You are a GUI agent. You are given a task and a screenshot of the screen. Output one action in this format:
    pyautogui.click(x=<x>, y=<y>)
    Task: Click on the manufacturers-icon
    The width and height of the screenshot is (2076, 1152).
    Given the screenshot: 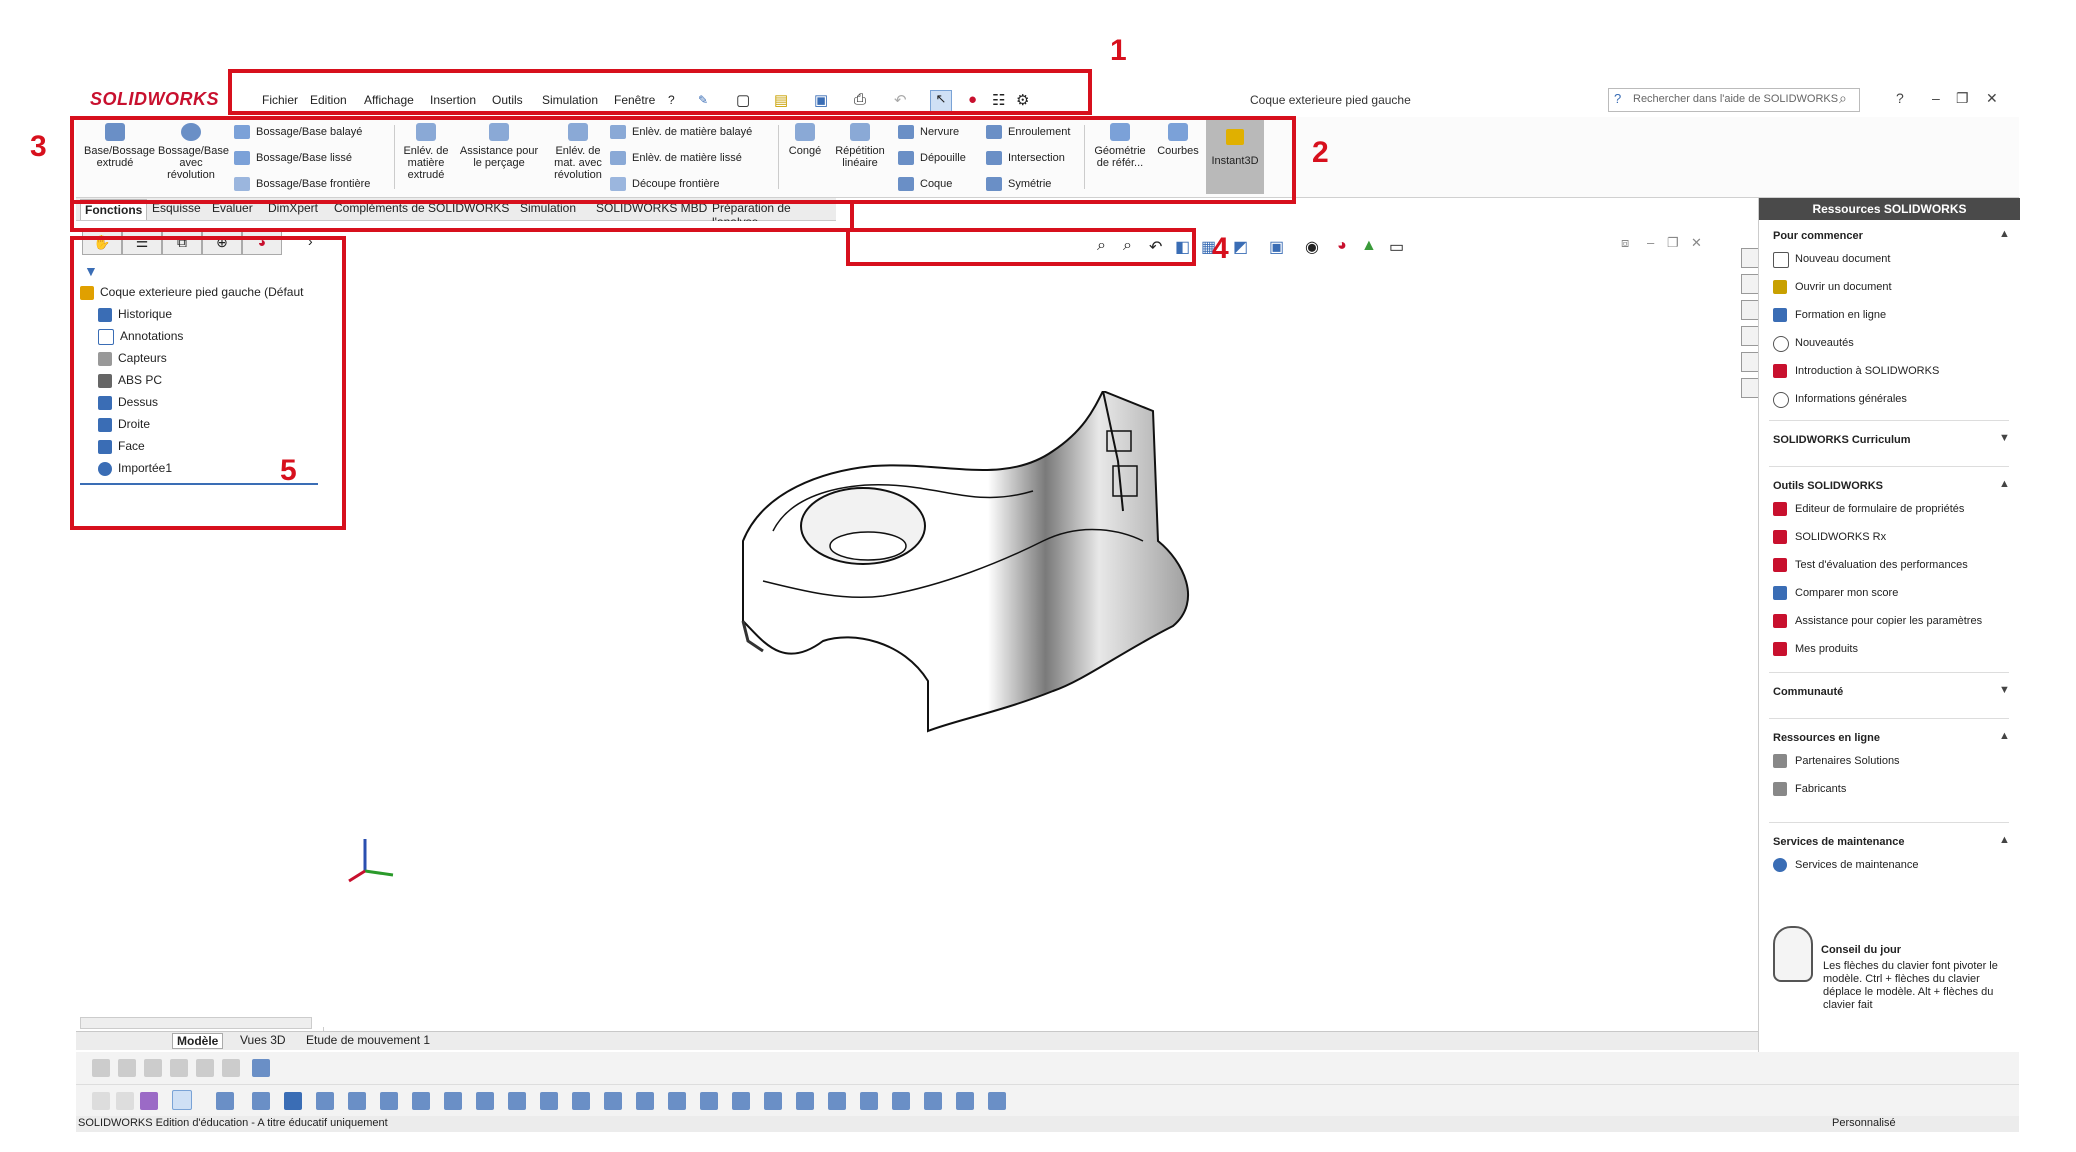 What is the action you would take?
    pyautogui.click(x=1780, y=789)
    